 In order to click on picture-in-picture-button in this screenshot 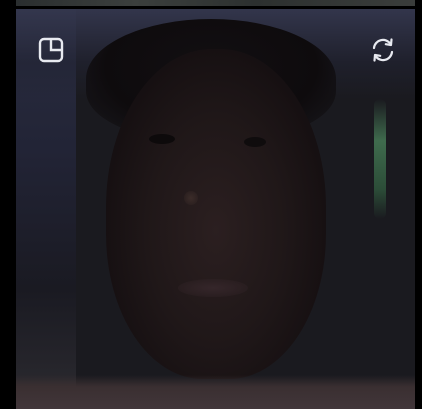, I will do `click(51, 50)`.